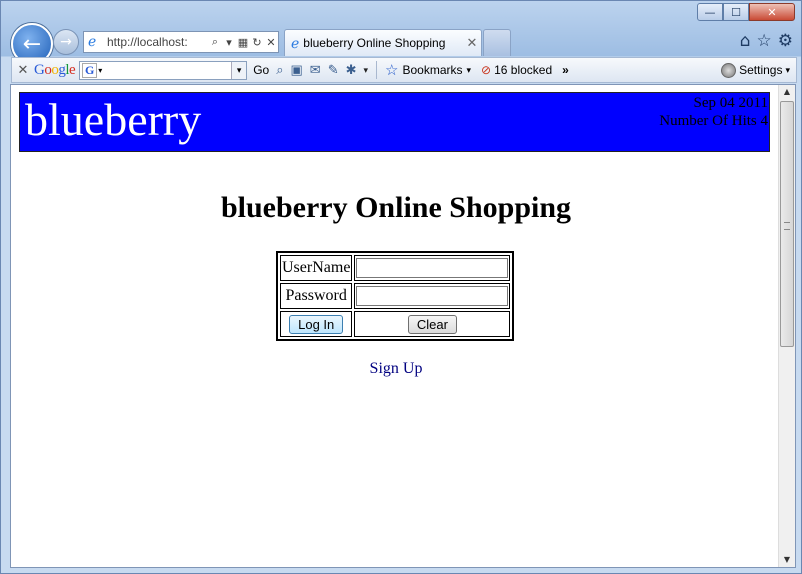 The width and height of the screenshot is (802, 574). I want to click on ie-page-icon: ℯ, so click(92, 42).